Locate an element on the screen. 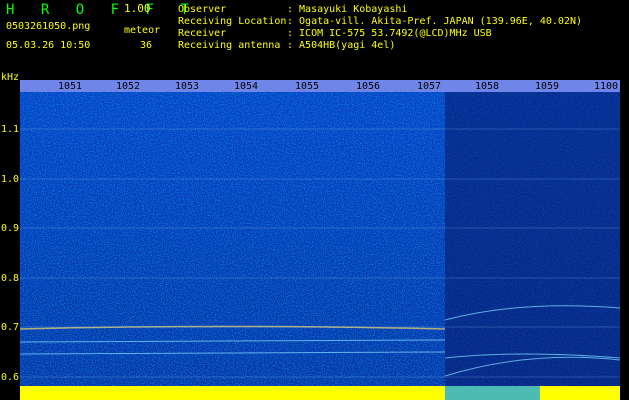  header-version: 1.00 is located at coordinates (137, 8).